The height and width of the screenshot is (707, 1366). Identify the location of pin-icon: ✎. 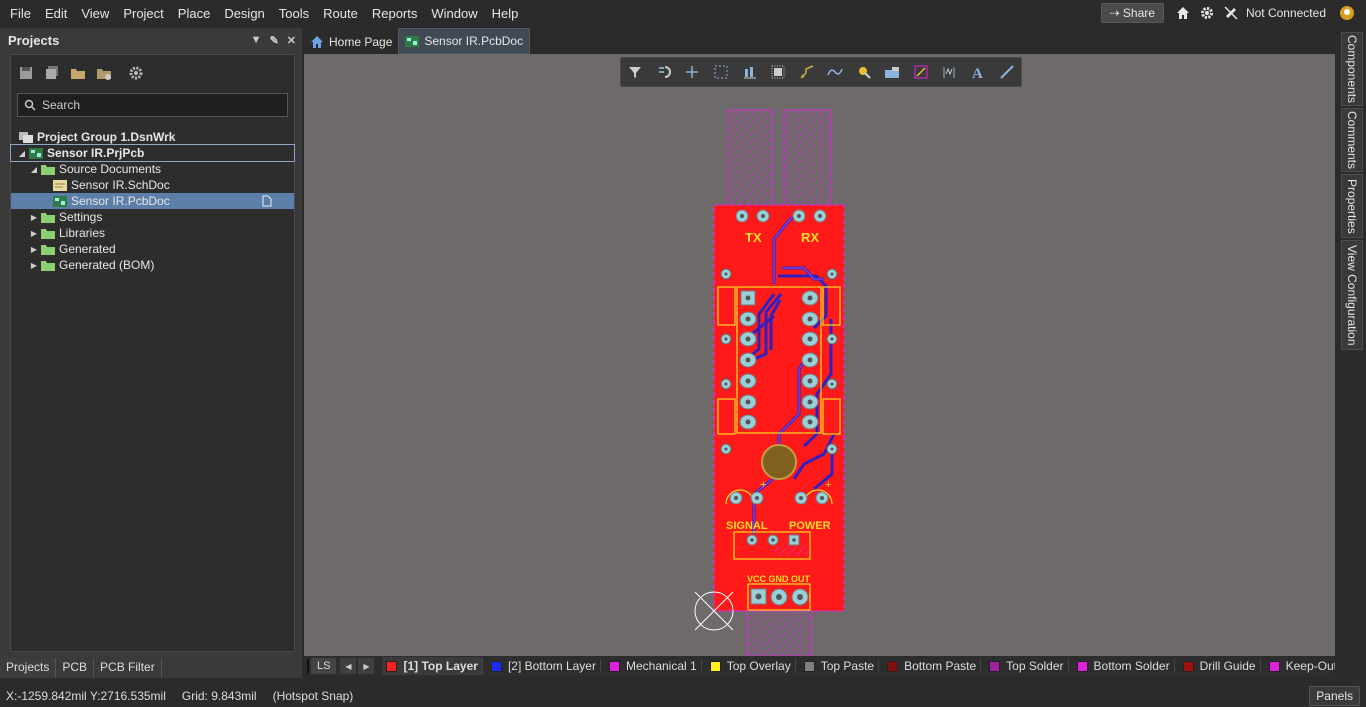
(274, 40).